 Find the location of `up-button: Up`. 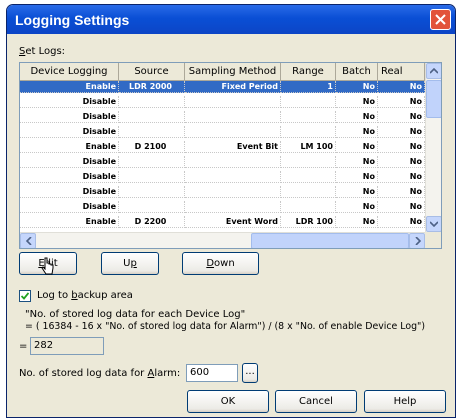

up-button: Up is located at coordinates (130, 263).